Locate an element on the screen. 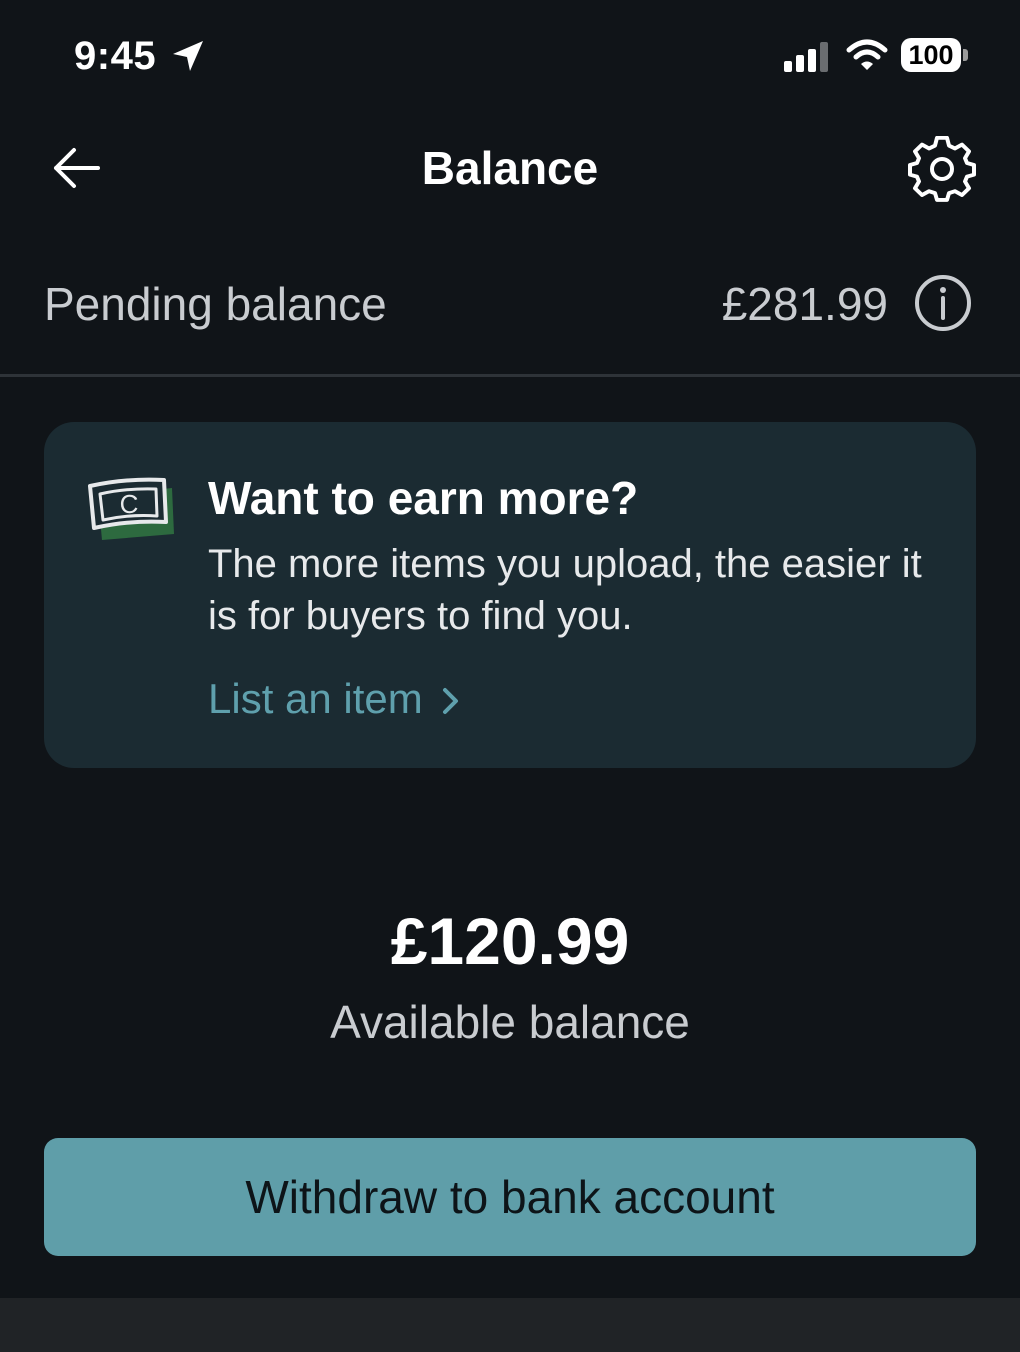  available-balance-amount: £120.99 is located at coordinates (510, 941).